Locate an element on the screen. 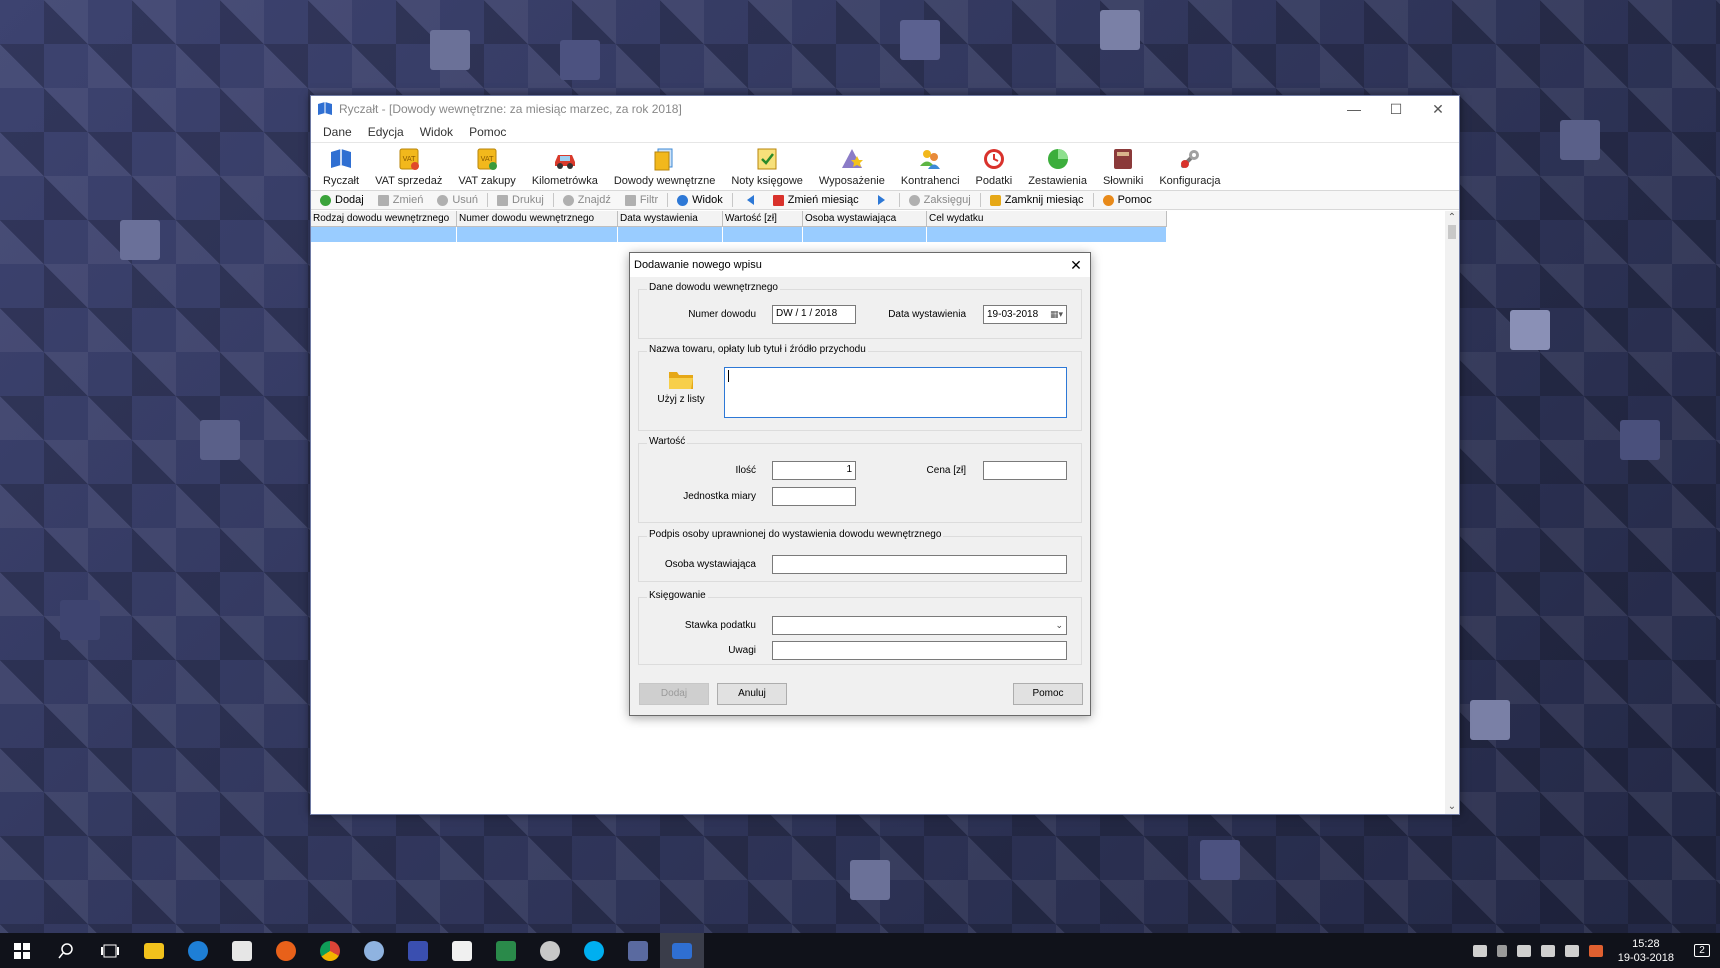  toolbar-kilometrowka-button: Kilometrówka is located at coordinates (565, 168).